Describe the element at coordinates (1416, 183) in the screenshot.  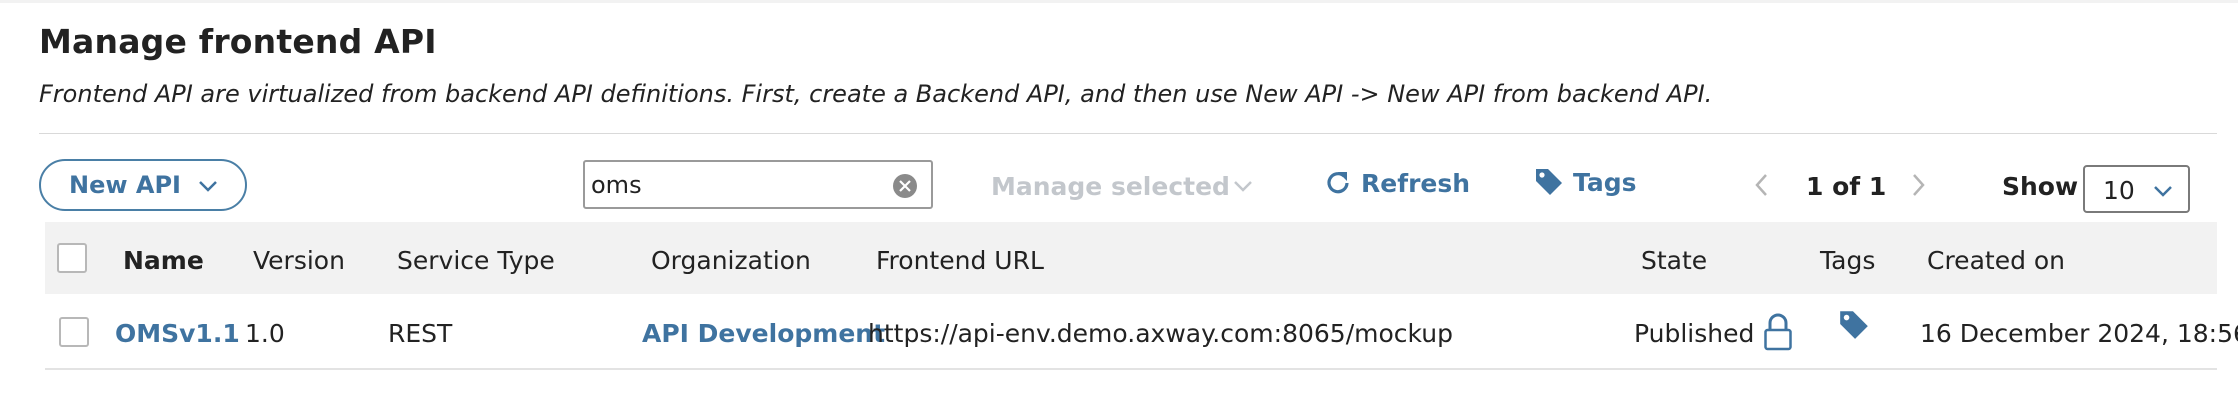
I see `refresh-label: Refresh` at that location.